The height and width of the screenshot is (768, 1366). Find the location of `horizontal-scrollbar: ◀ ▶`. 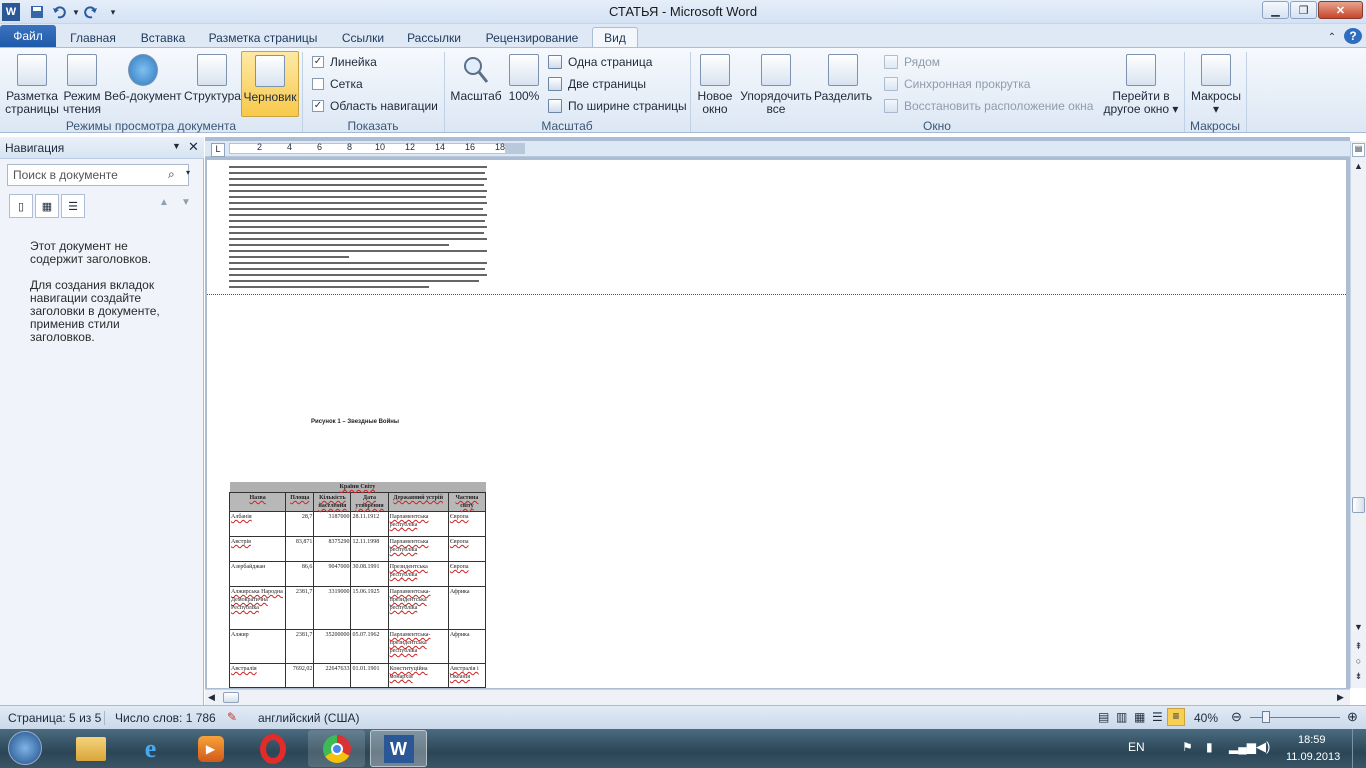

horizontal-scrollbar: ◀ ▶ is located at coordinates (777, 697).